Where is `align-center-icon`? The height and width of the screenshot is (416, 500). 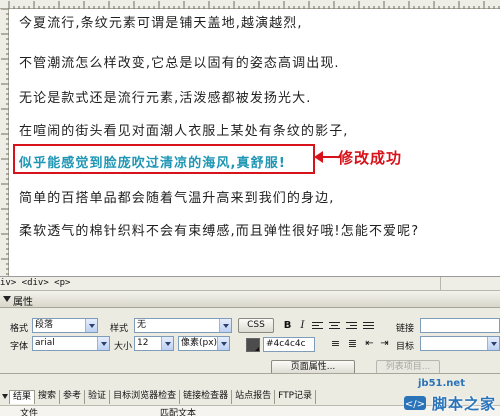
align-center-icon is located at coordinates (334, 325).